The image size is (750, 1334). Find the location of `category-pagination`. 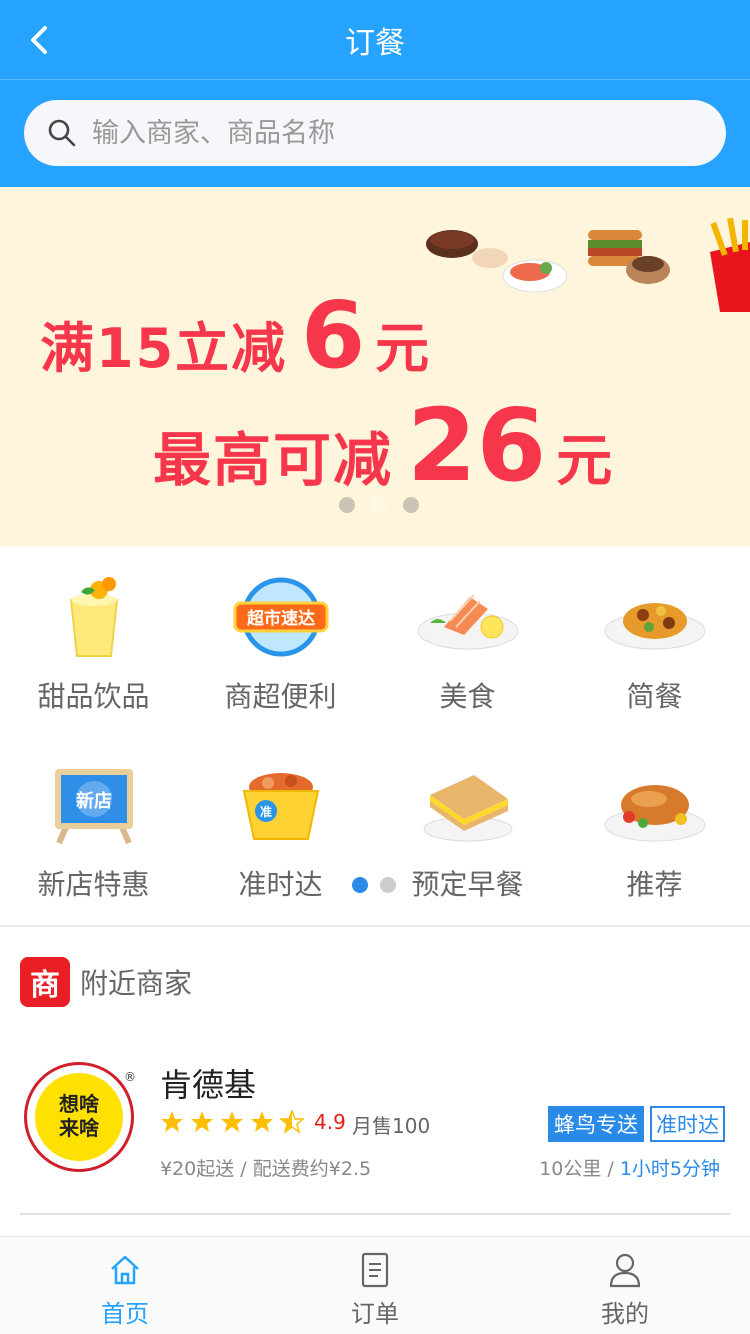

category-pagination is located at coordinates (374, 885).